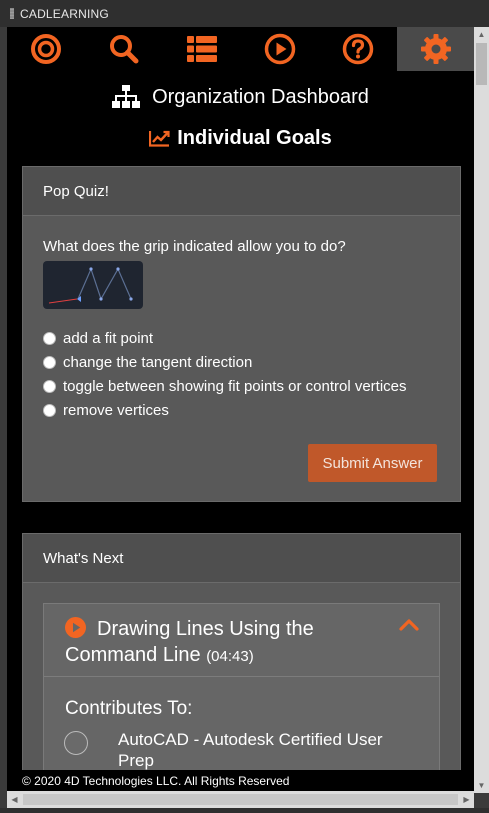 Image resolution: width=489 pixels, height=813 pixels. Describe the element at coordinates (481, 410) in the screenshot. I see `vertical-scrollbar: ▲ ▼` at that location.